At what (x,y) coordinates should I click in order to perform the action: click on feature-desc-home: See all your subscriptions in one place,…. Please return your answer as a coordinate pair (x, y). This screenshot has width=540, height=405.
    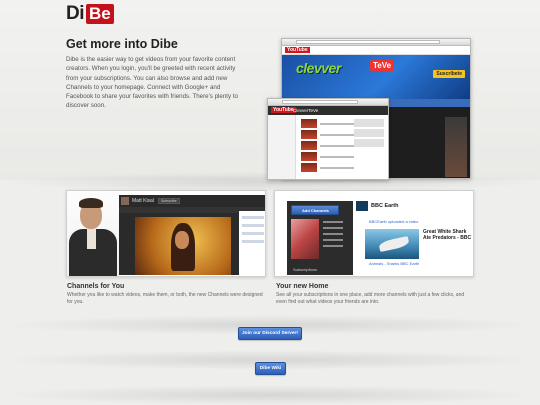
    Looking at the image, I should click on (370, 298).